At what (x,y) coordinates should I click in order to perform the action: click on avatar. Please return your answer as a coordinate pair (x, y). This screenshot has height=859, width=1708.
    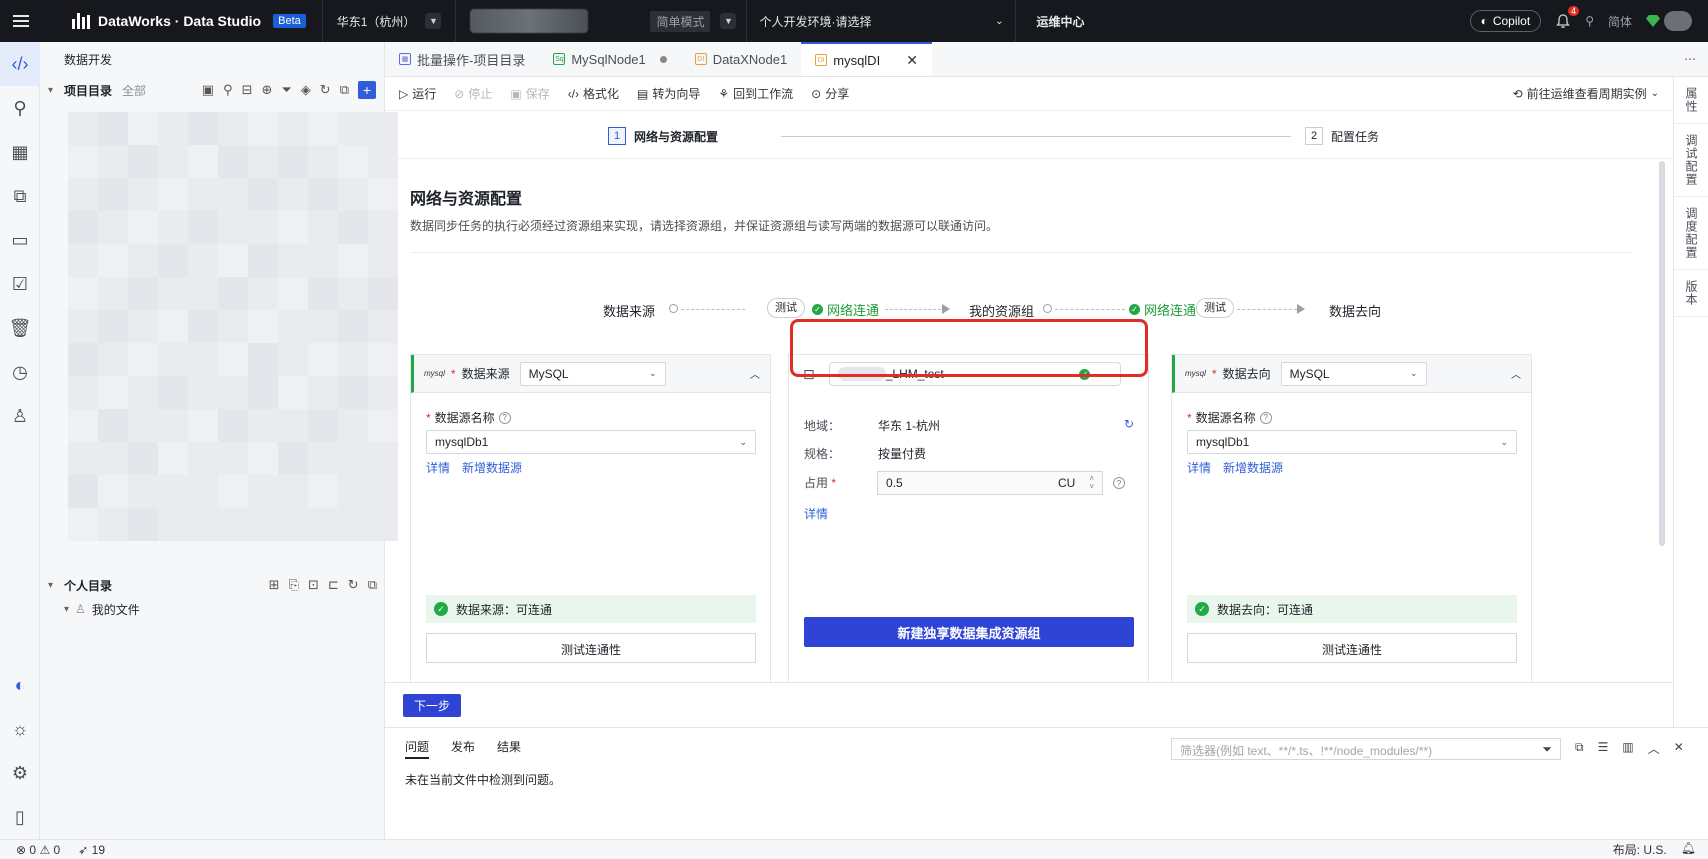
    Looking at the image, I should click on (1669, 21).